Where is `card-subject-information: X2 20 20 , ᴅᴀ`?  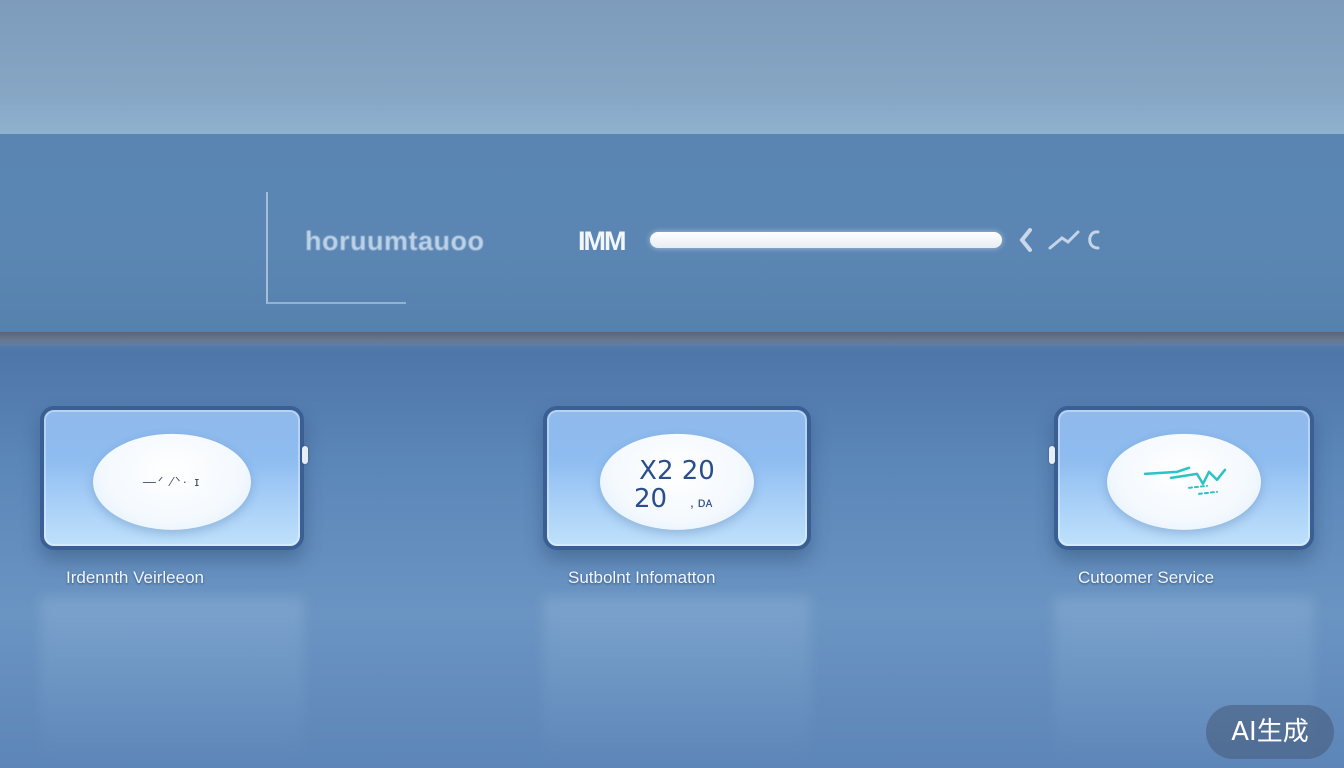 card-subject-information: X2 20 20 , ᴅᴀ is located at coordinates (677, 478).